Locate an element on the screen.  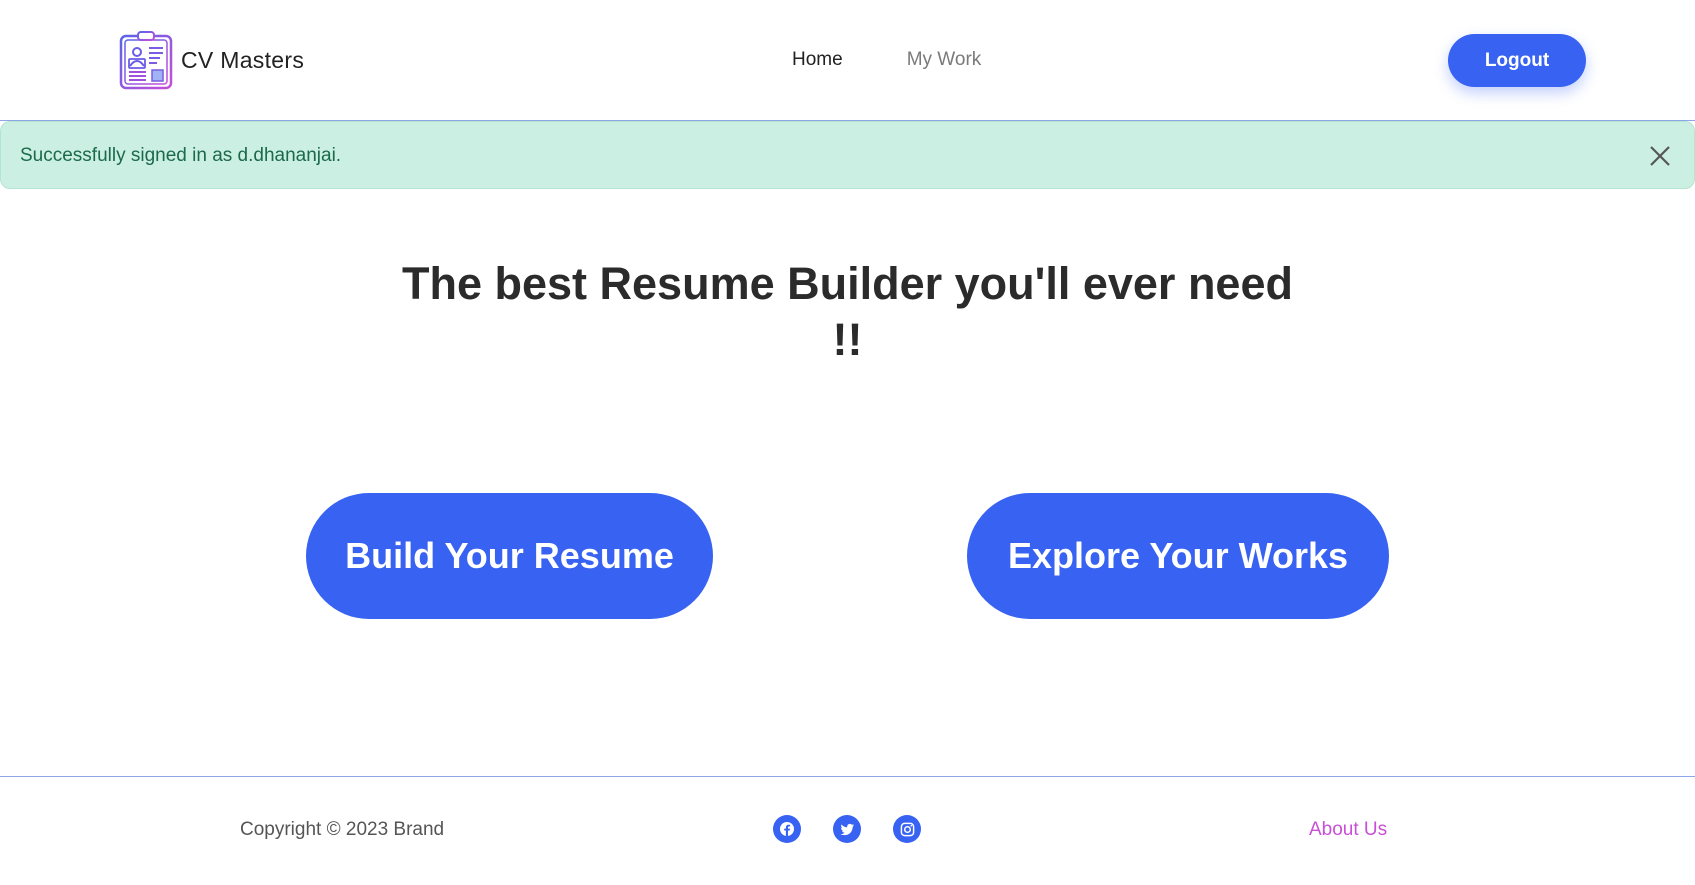
social-links is located at coordinates (847, 829).